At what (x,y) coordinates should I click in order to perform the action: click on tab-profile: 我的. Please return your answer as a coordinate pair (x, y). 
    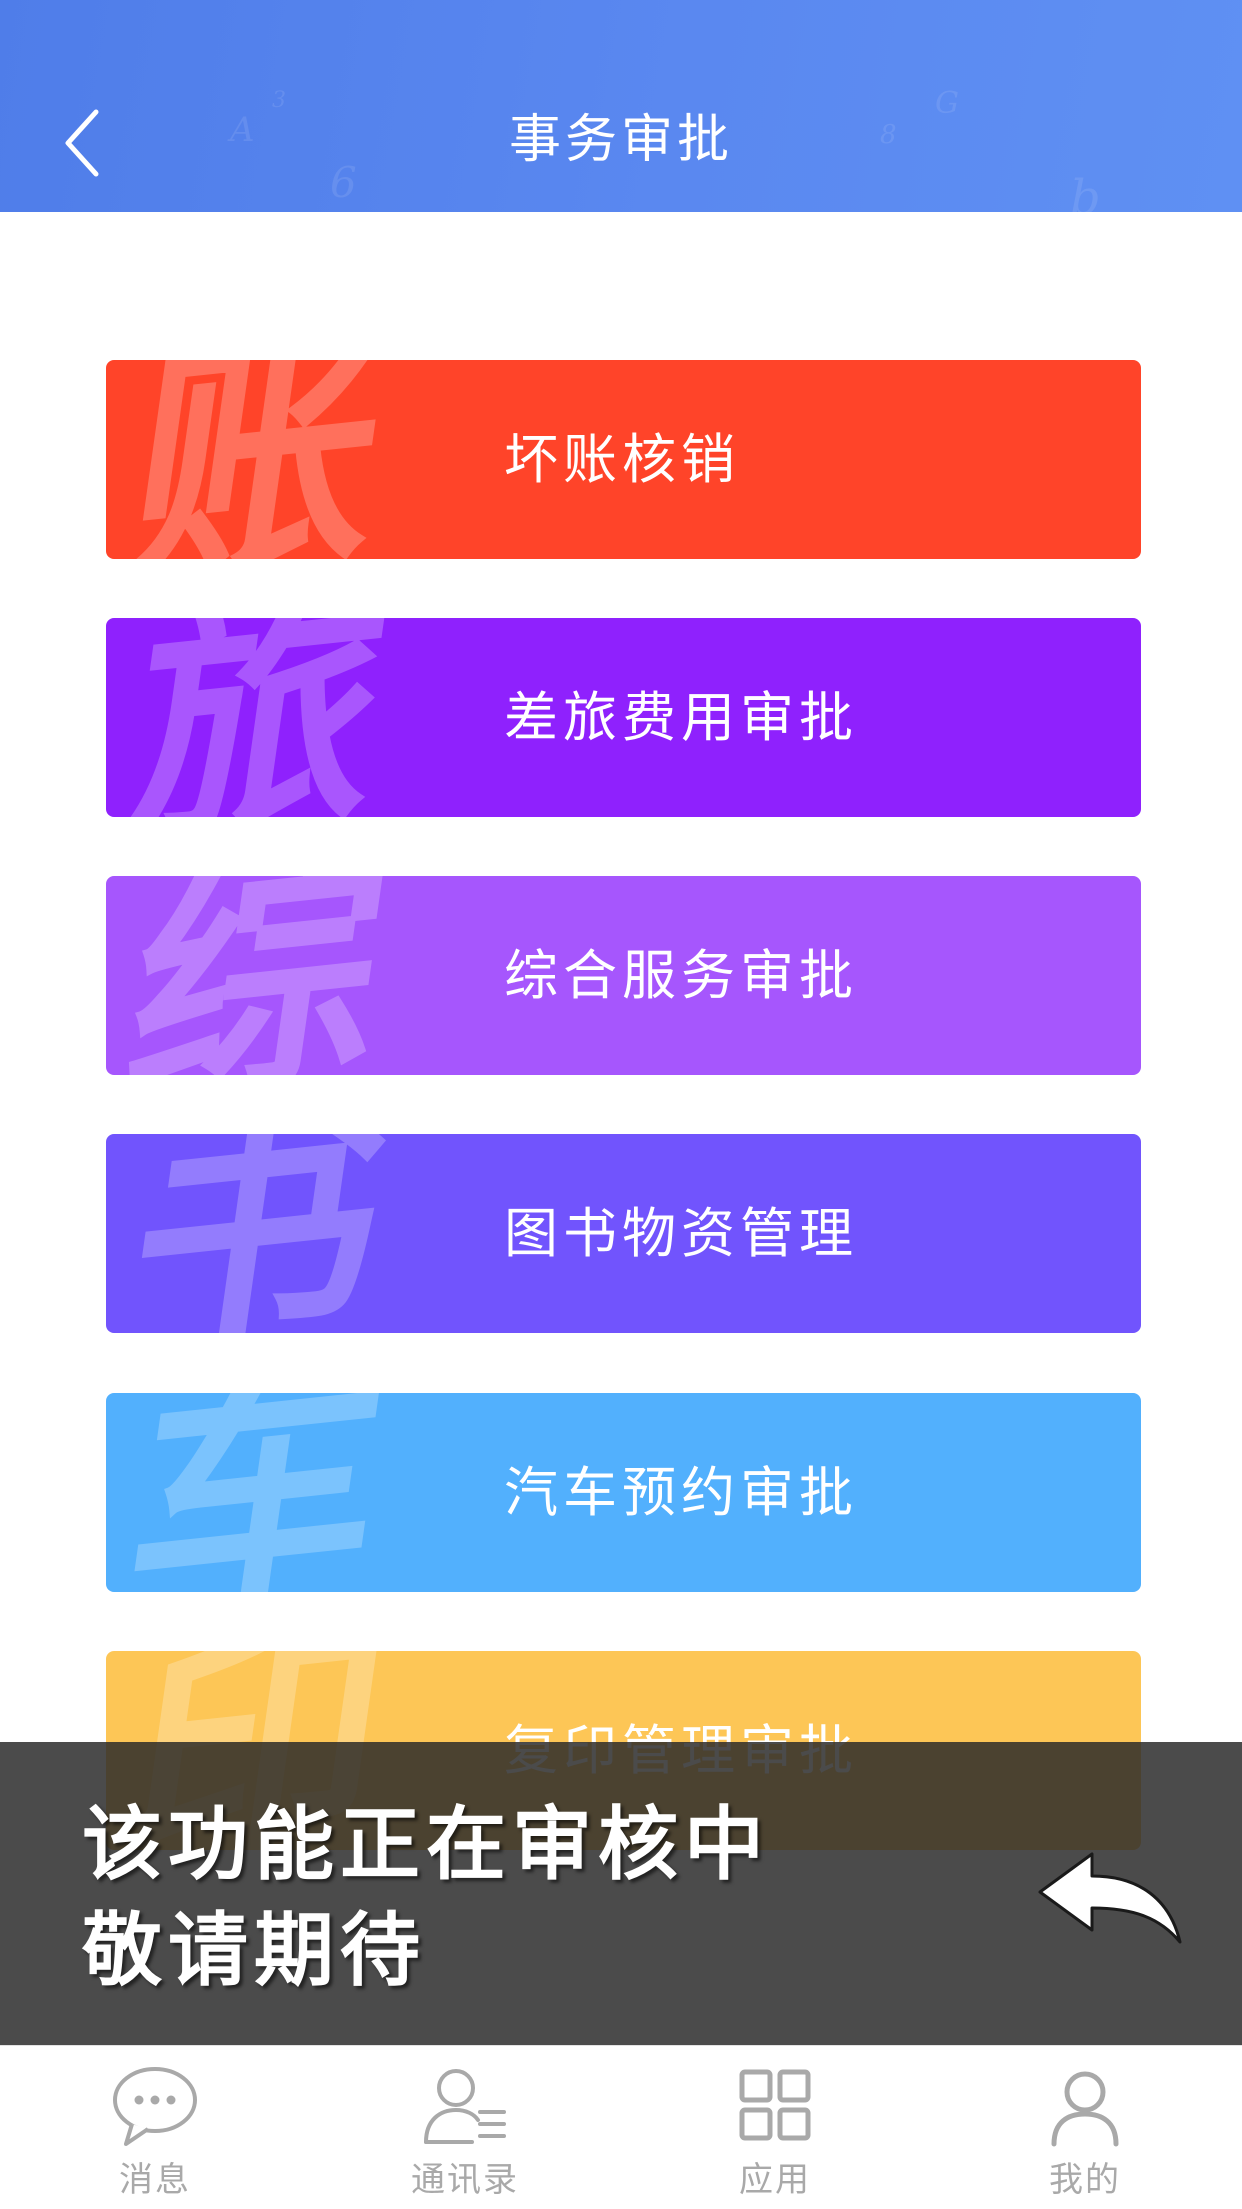
    Looking at the image, I should click on (1085, 2127).